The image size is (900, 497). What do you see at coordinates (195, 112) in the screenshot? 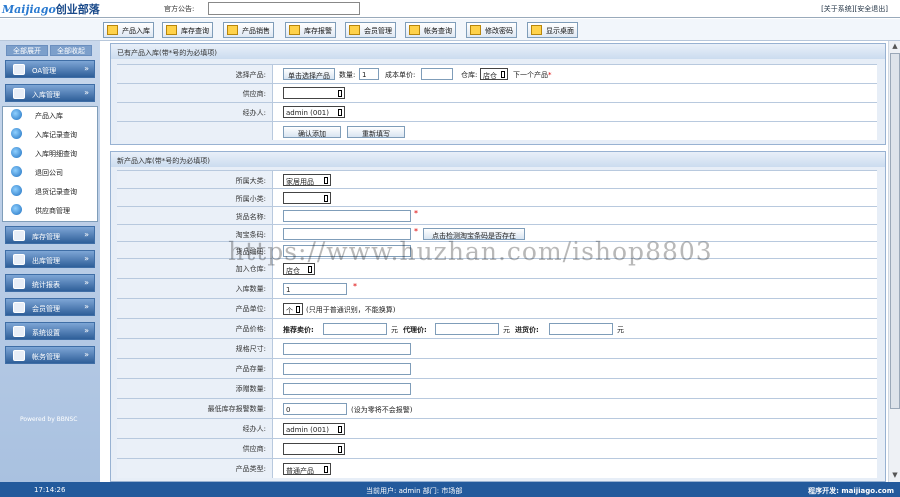
I see `operator-label: 经办人:` at bounding box center [195, 112].